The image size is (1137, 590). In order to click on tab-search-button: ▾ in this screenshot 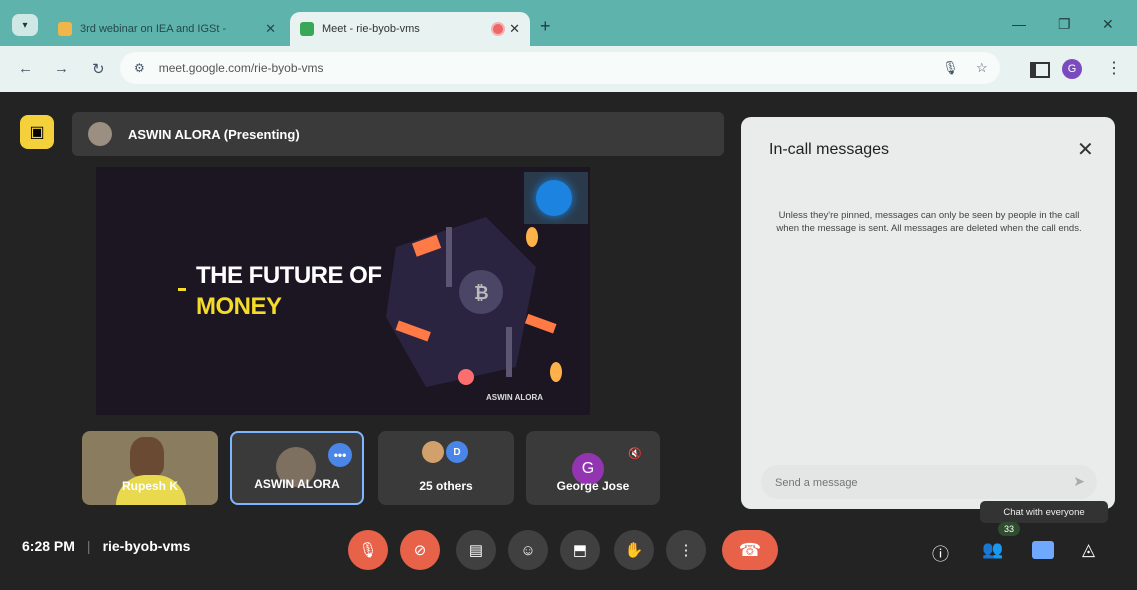, I will do `click(25, 25)`.